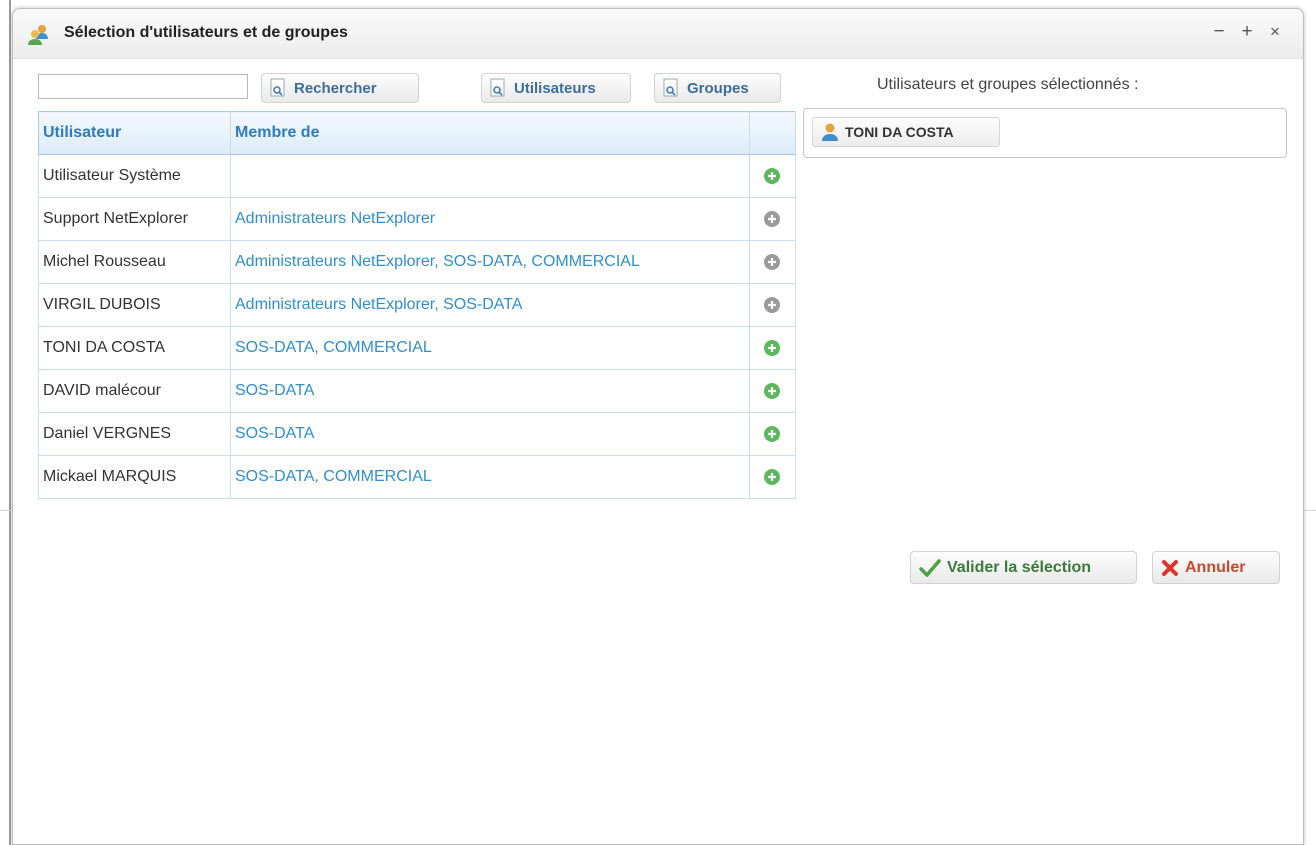 The height and width of the screenshot is (845, 1316). What do you see at coordinates (930, 567) in the screenshot?
I see `check-icon` at bounding box center [930, 567].